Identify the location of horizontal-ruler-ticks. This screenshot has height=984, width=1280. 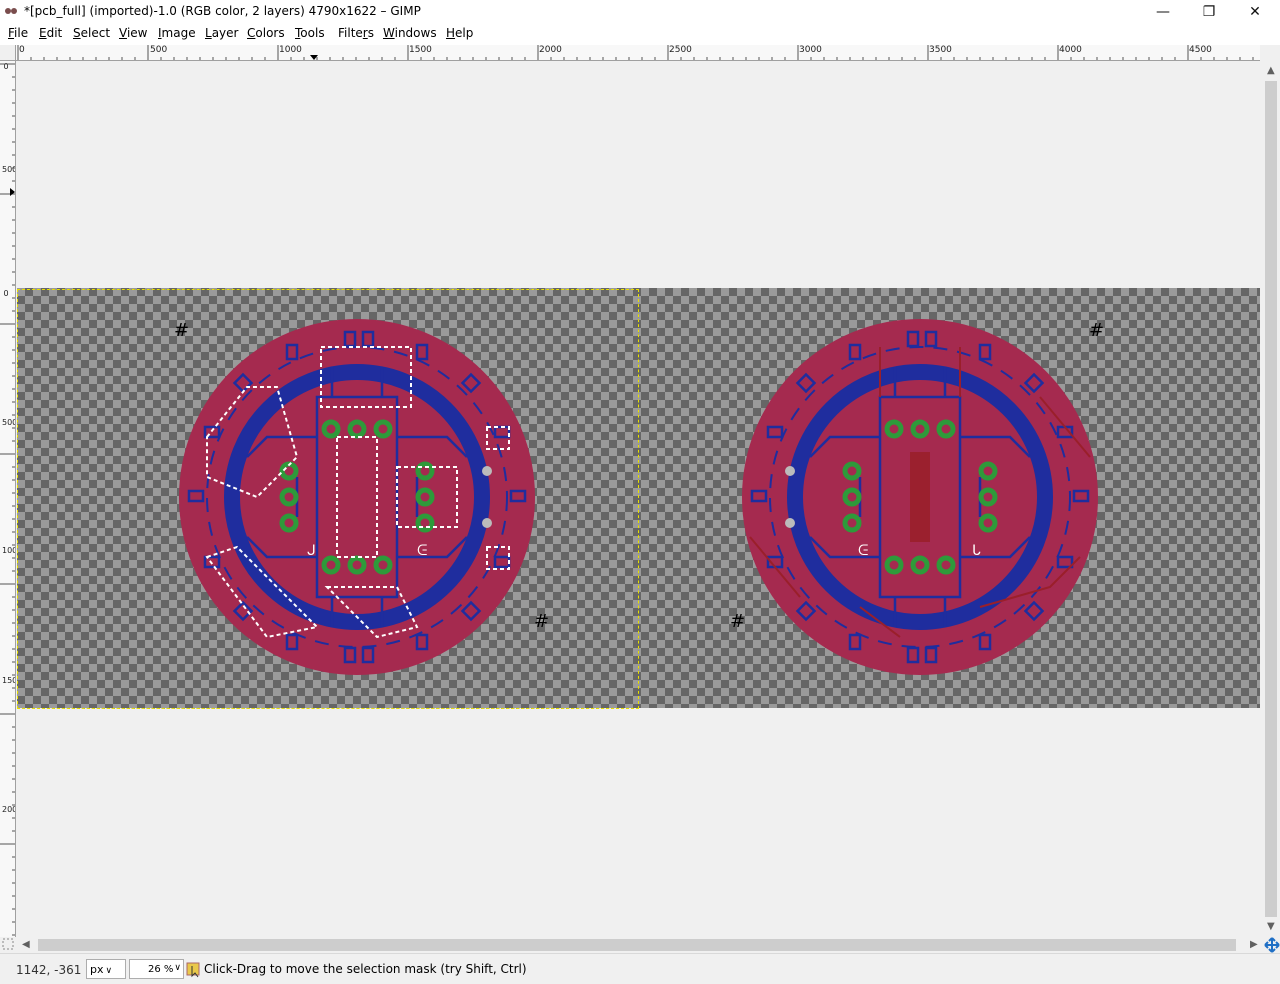
(635, 52).